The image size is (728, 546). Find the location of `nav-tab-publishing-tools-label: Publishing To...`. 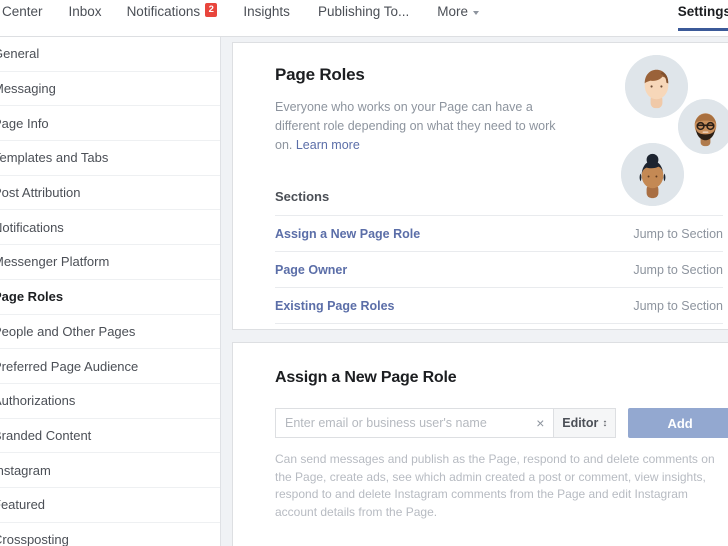

nav-tab-publishing-tools-label: Publishing To... is located at coordinates (363, 11).